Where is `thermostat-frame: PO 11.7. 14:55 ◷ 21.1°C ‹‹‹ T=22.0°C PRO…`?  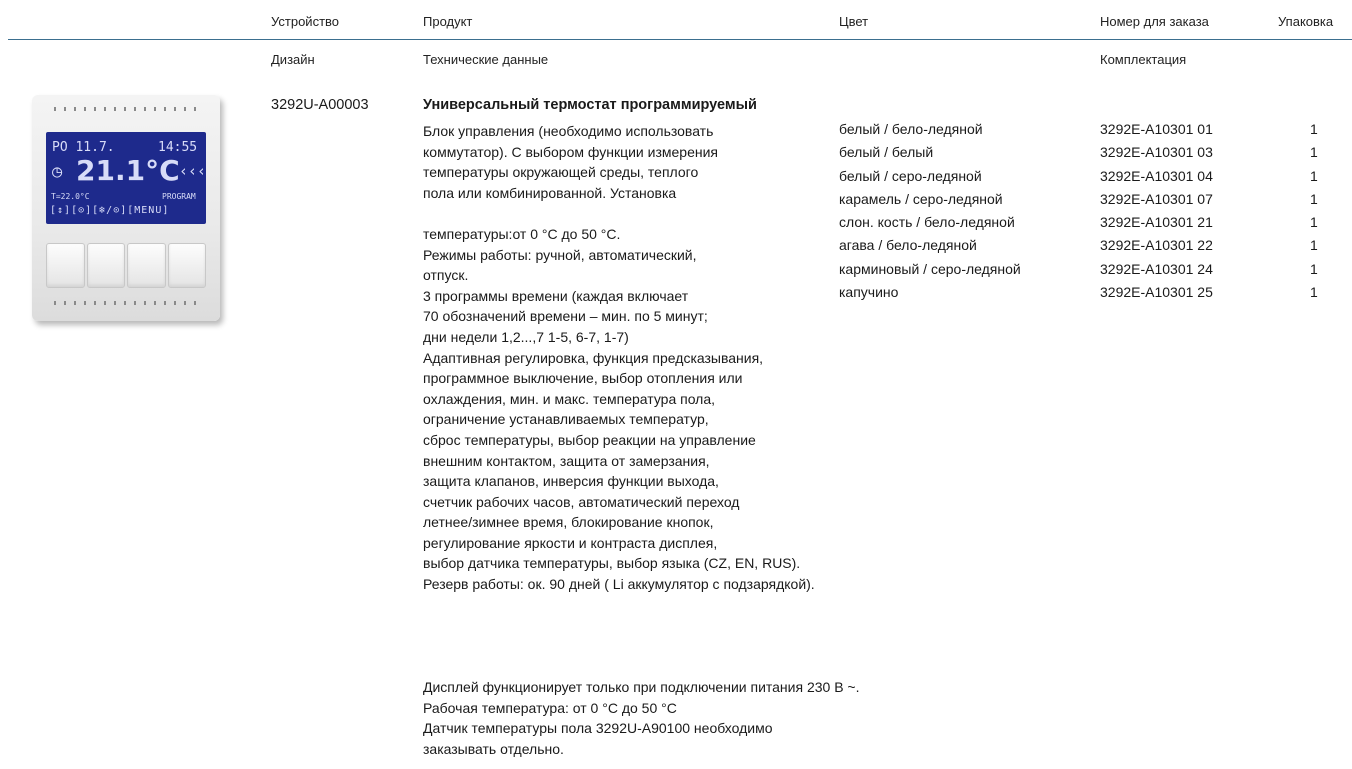 thermostat-frame: PO 11.7. 14:55 ◷ 21.1°C ‹‹‹ T=22.0°C PRO… is located at coordinates (126, 208).